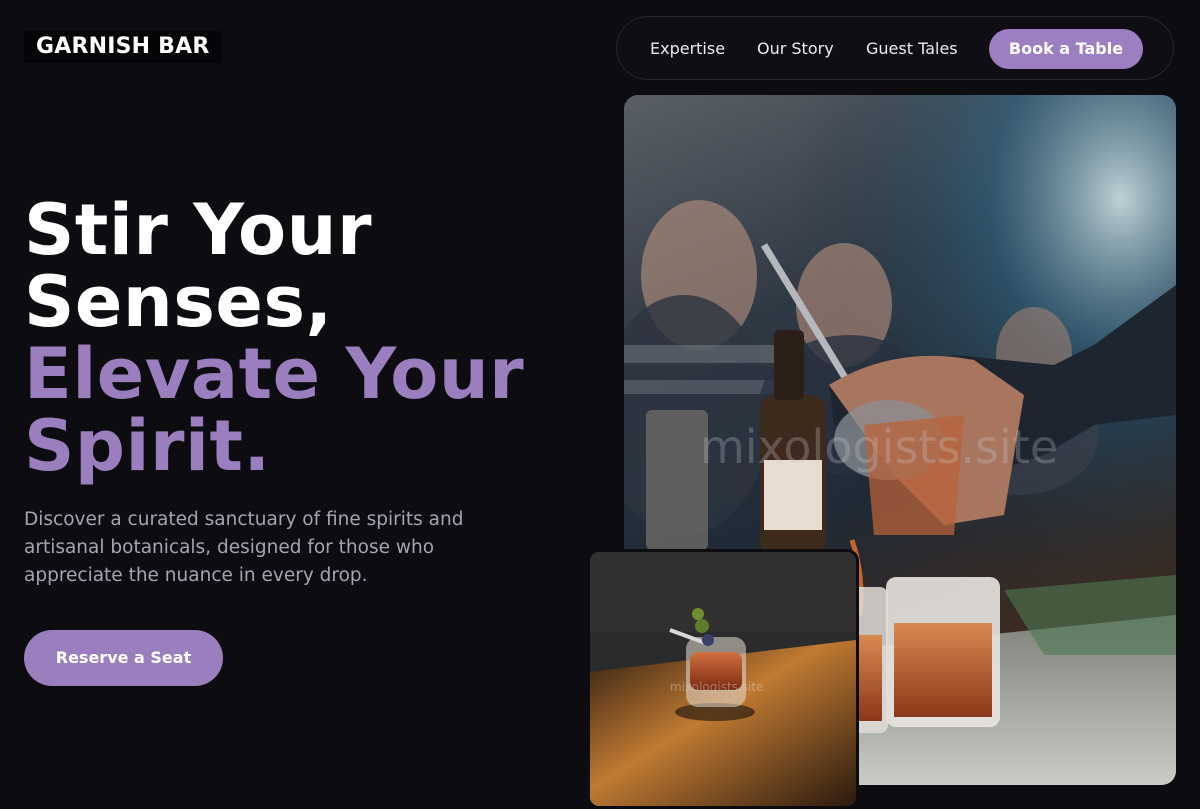  What do you see at coordinates (795, 49) in the screenshot?
I see `nav-link-our-story: Our Story` at bounding box center [795, 49].